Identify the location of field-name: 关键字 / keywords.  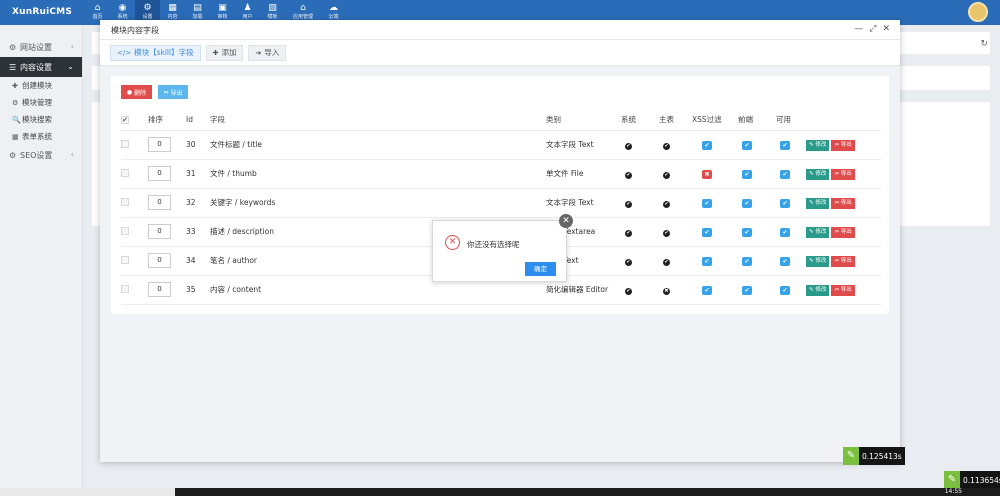
(378, 203).